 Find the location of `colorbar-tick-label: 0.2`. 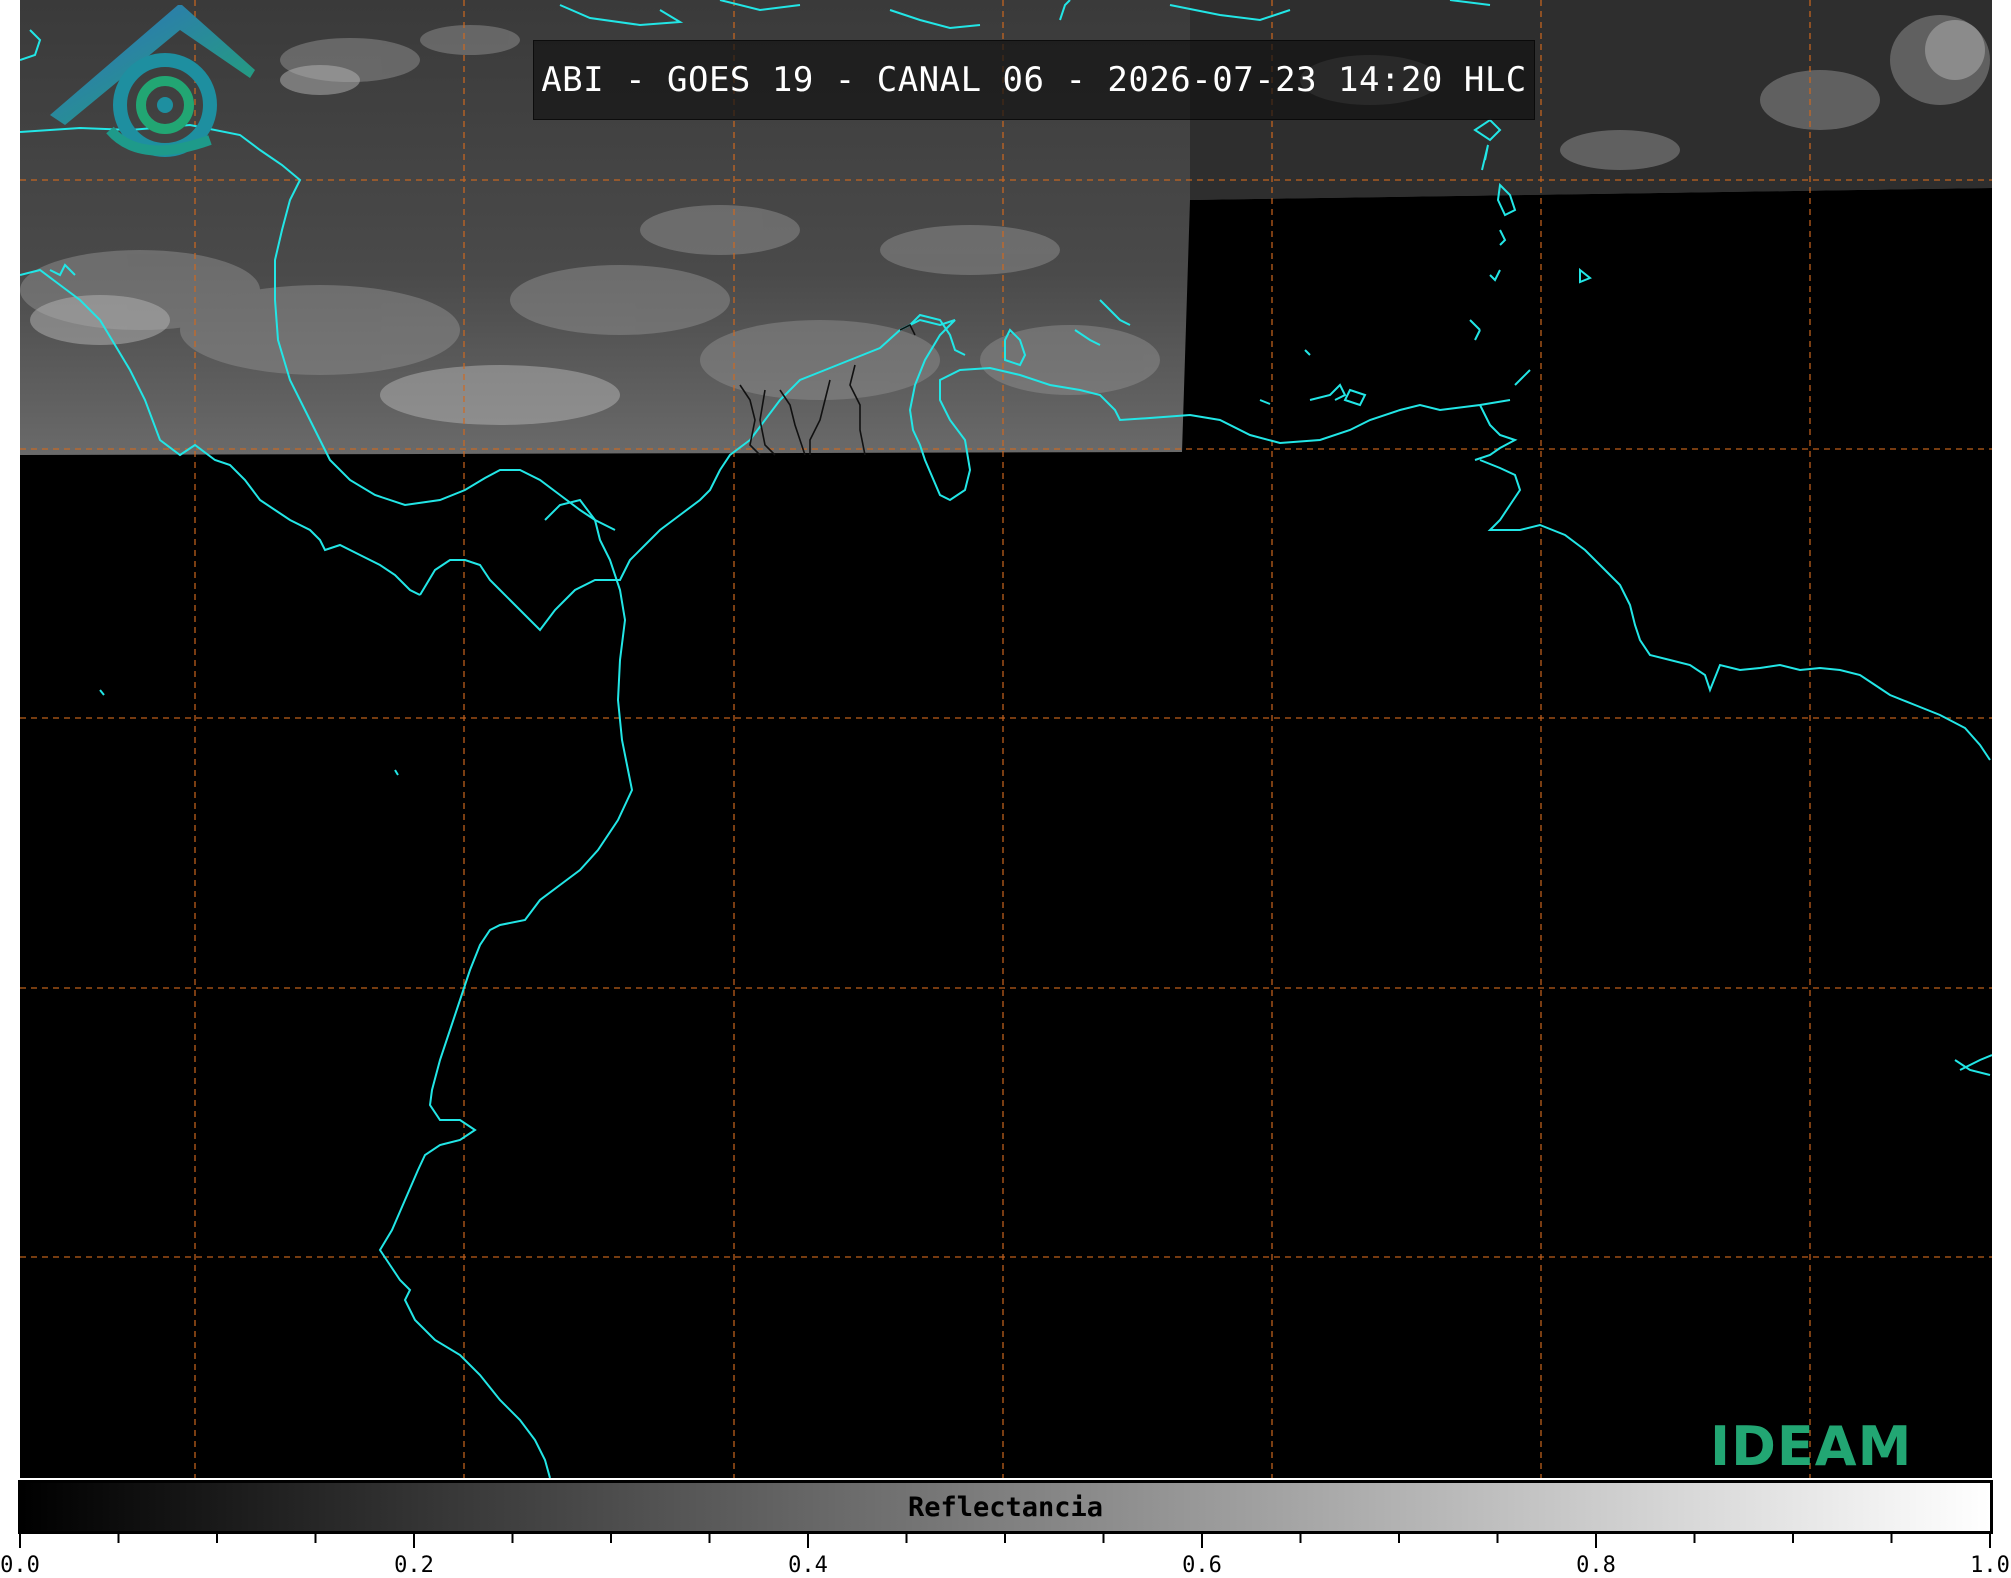

colorbar-tick-label: 0.2 is located at coordinates (414, 1565).